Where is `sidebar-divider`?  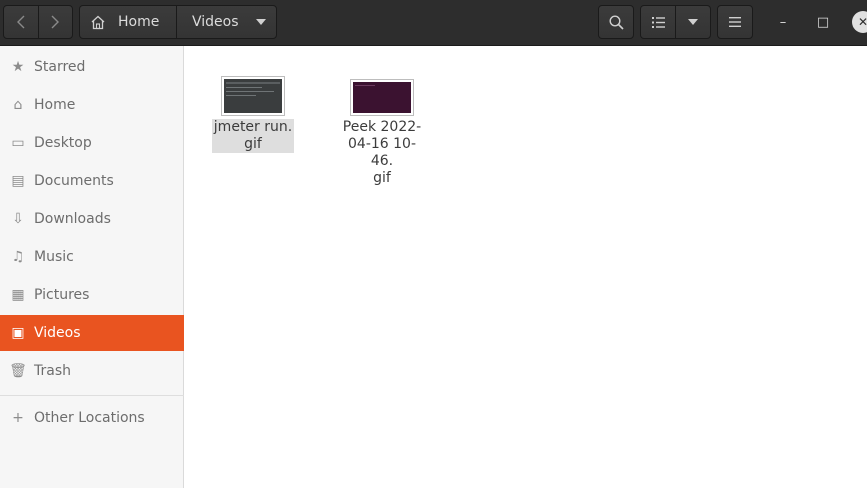
sidebar-divider is located at coordinates (92, 395).